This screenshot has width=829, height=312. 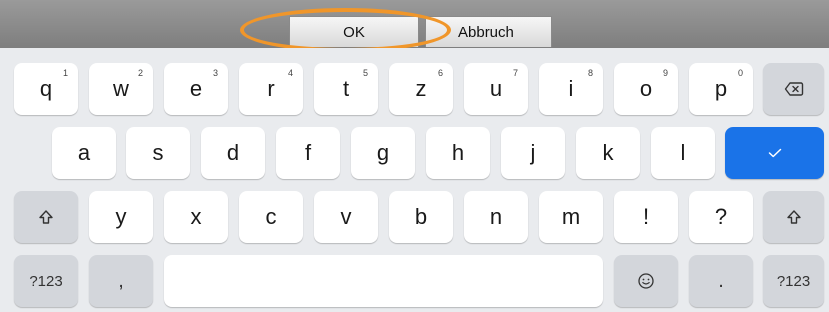 I want to click on key-label: y, so click(x=121, y=216).